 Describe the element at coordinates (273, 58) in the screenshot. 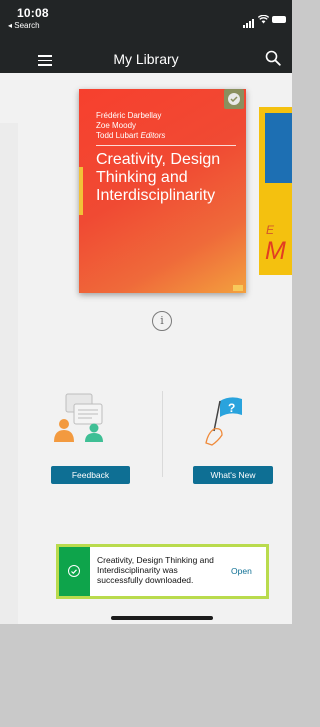

I see `search-icon` at that location.